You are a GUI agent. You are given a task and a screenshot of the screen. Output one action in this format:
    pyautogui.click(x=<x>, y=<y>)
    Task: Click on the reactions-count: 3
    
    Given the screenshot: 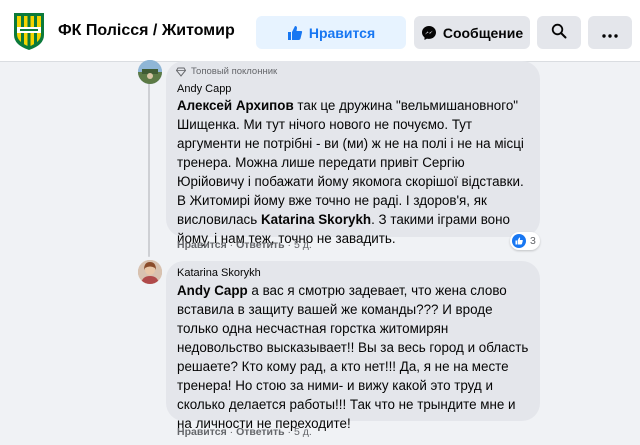 What is the action you would take?
    pyautogui.click(x=533, y=241)
    